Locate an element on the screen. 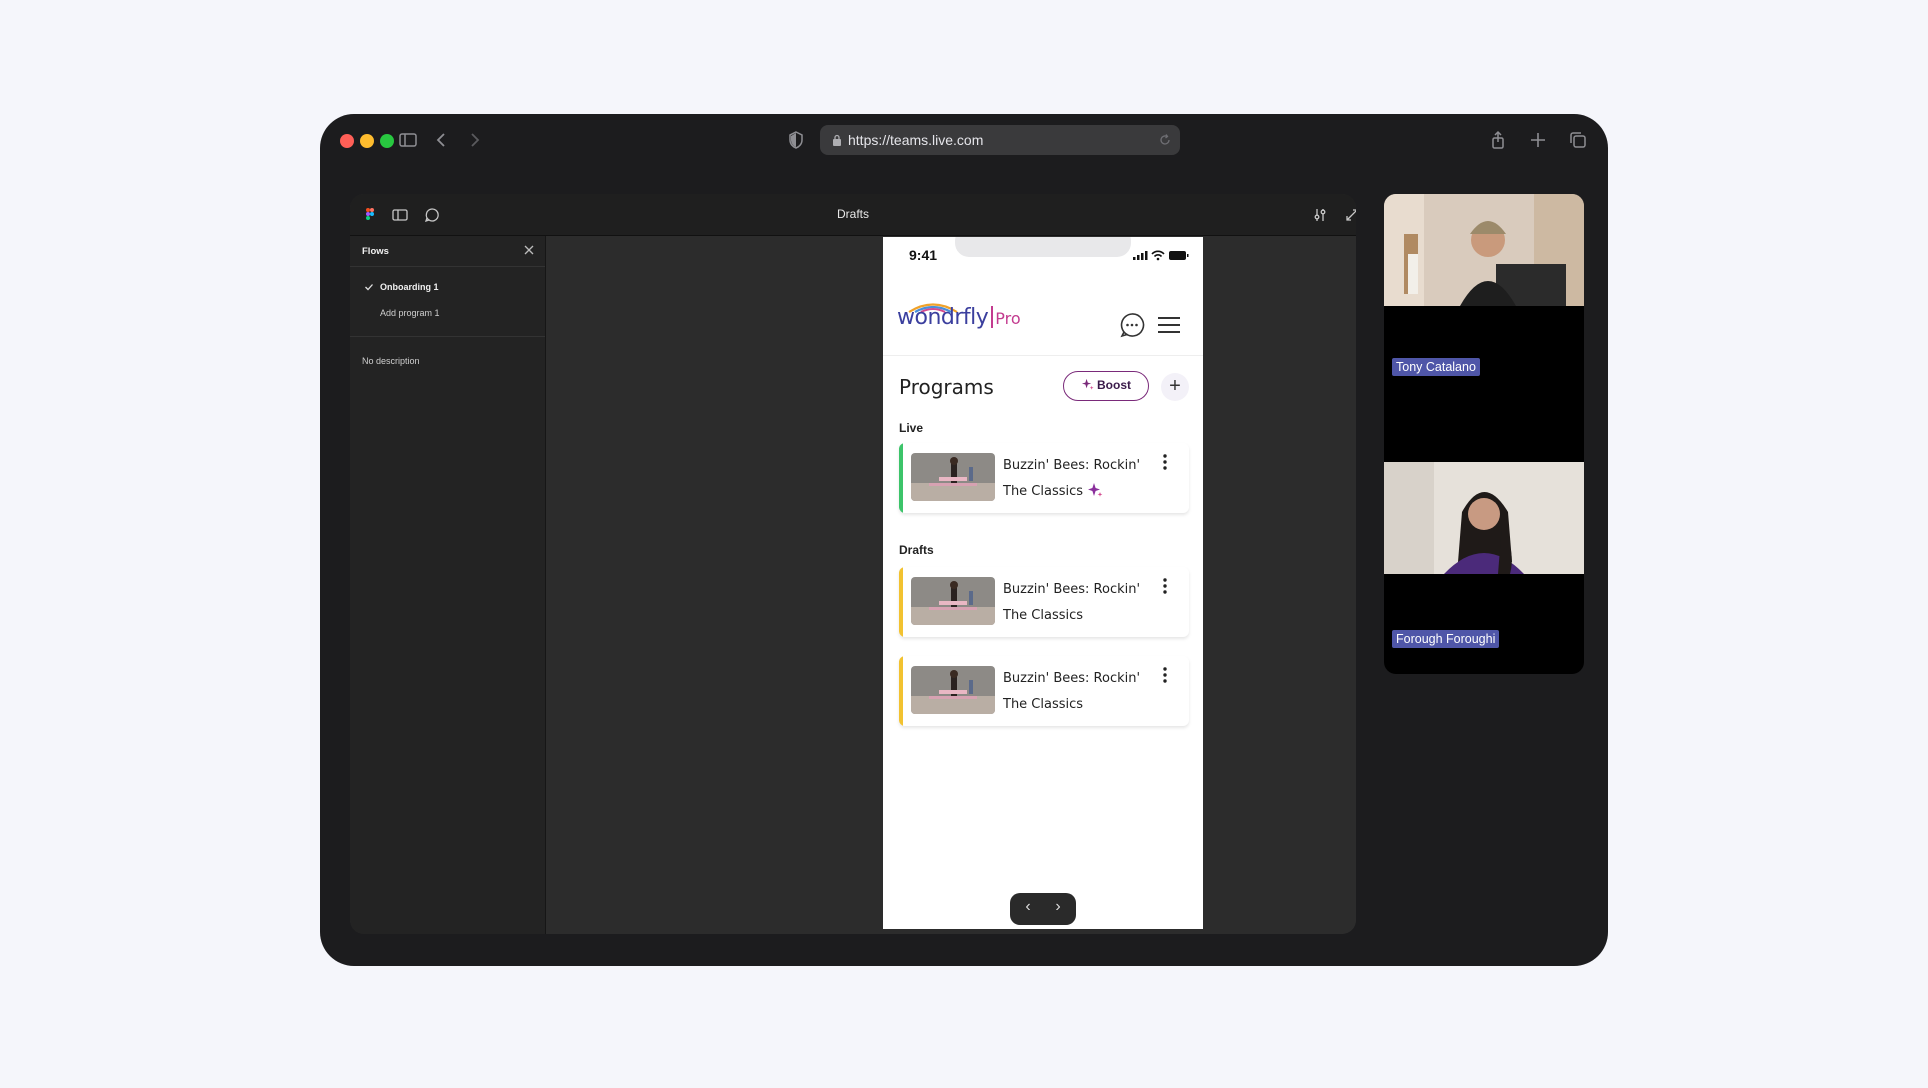 This screenshot has height=1088, width=1928. forward-icon is located at coordinates (474, 140).